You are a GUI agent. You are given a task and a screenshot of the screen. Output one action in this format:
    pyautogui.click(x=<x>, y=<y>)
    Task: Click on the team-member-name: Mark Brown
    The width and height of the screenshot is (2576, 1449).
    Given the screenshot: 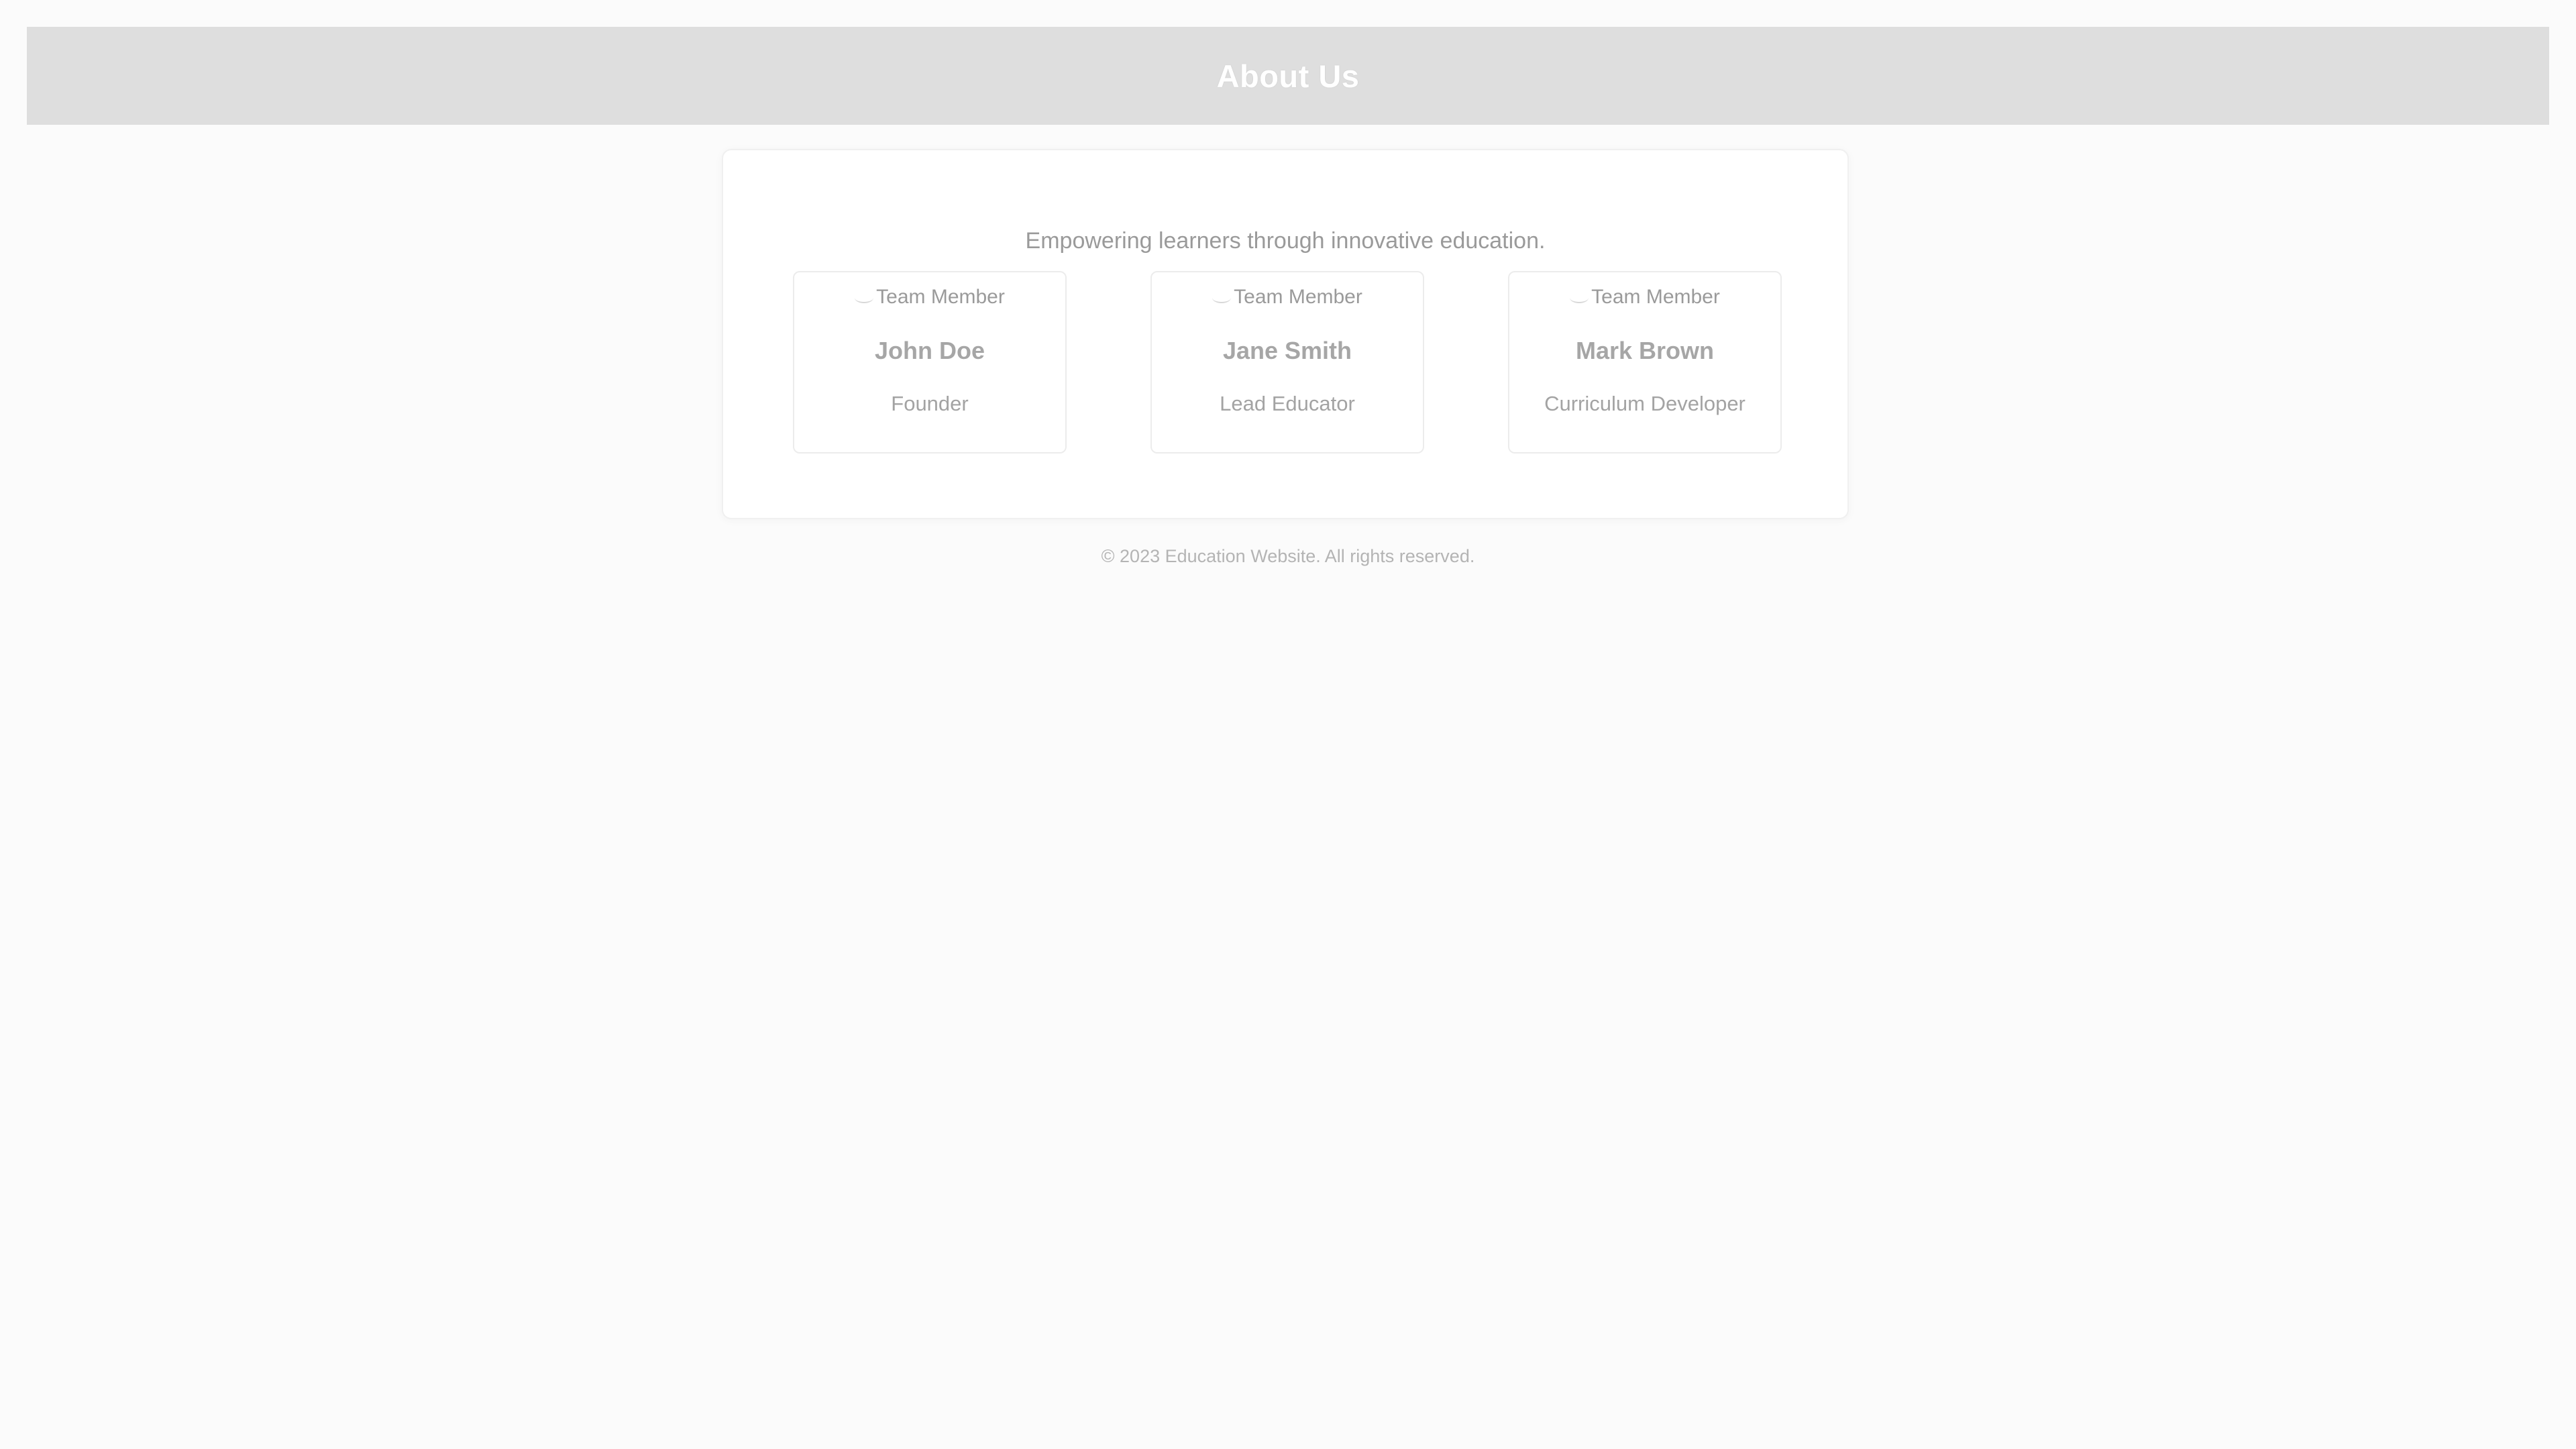 What is the action you would take?
    pyautogui.click(x=1645, y=350)
    